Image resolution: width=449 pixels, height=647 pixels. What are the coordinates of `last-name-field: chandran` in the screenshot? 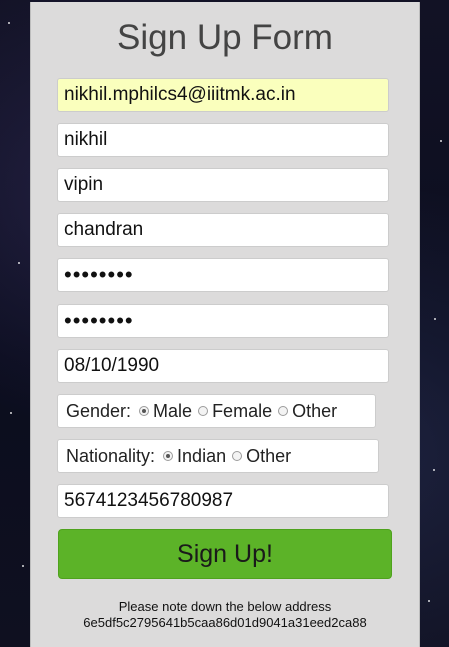 It's located at (223, 230).